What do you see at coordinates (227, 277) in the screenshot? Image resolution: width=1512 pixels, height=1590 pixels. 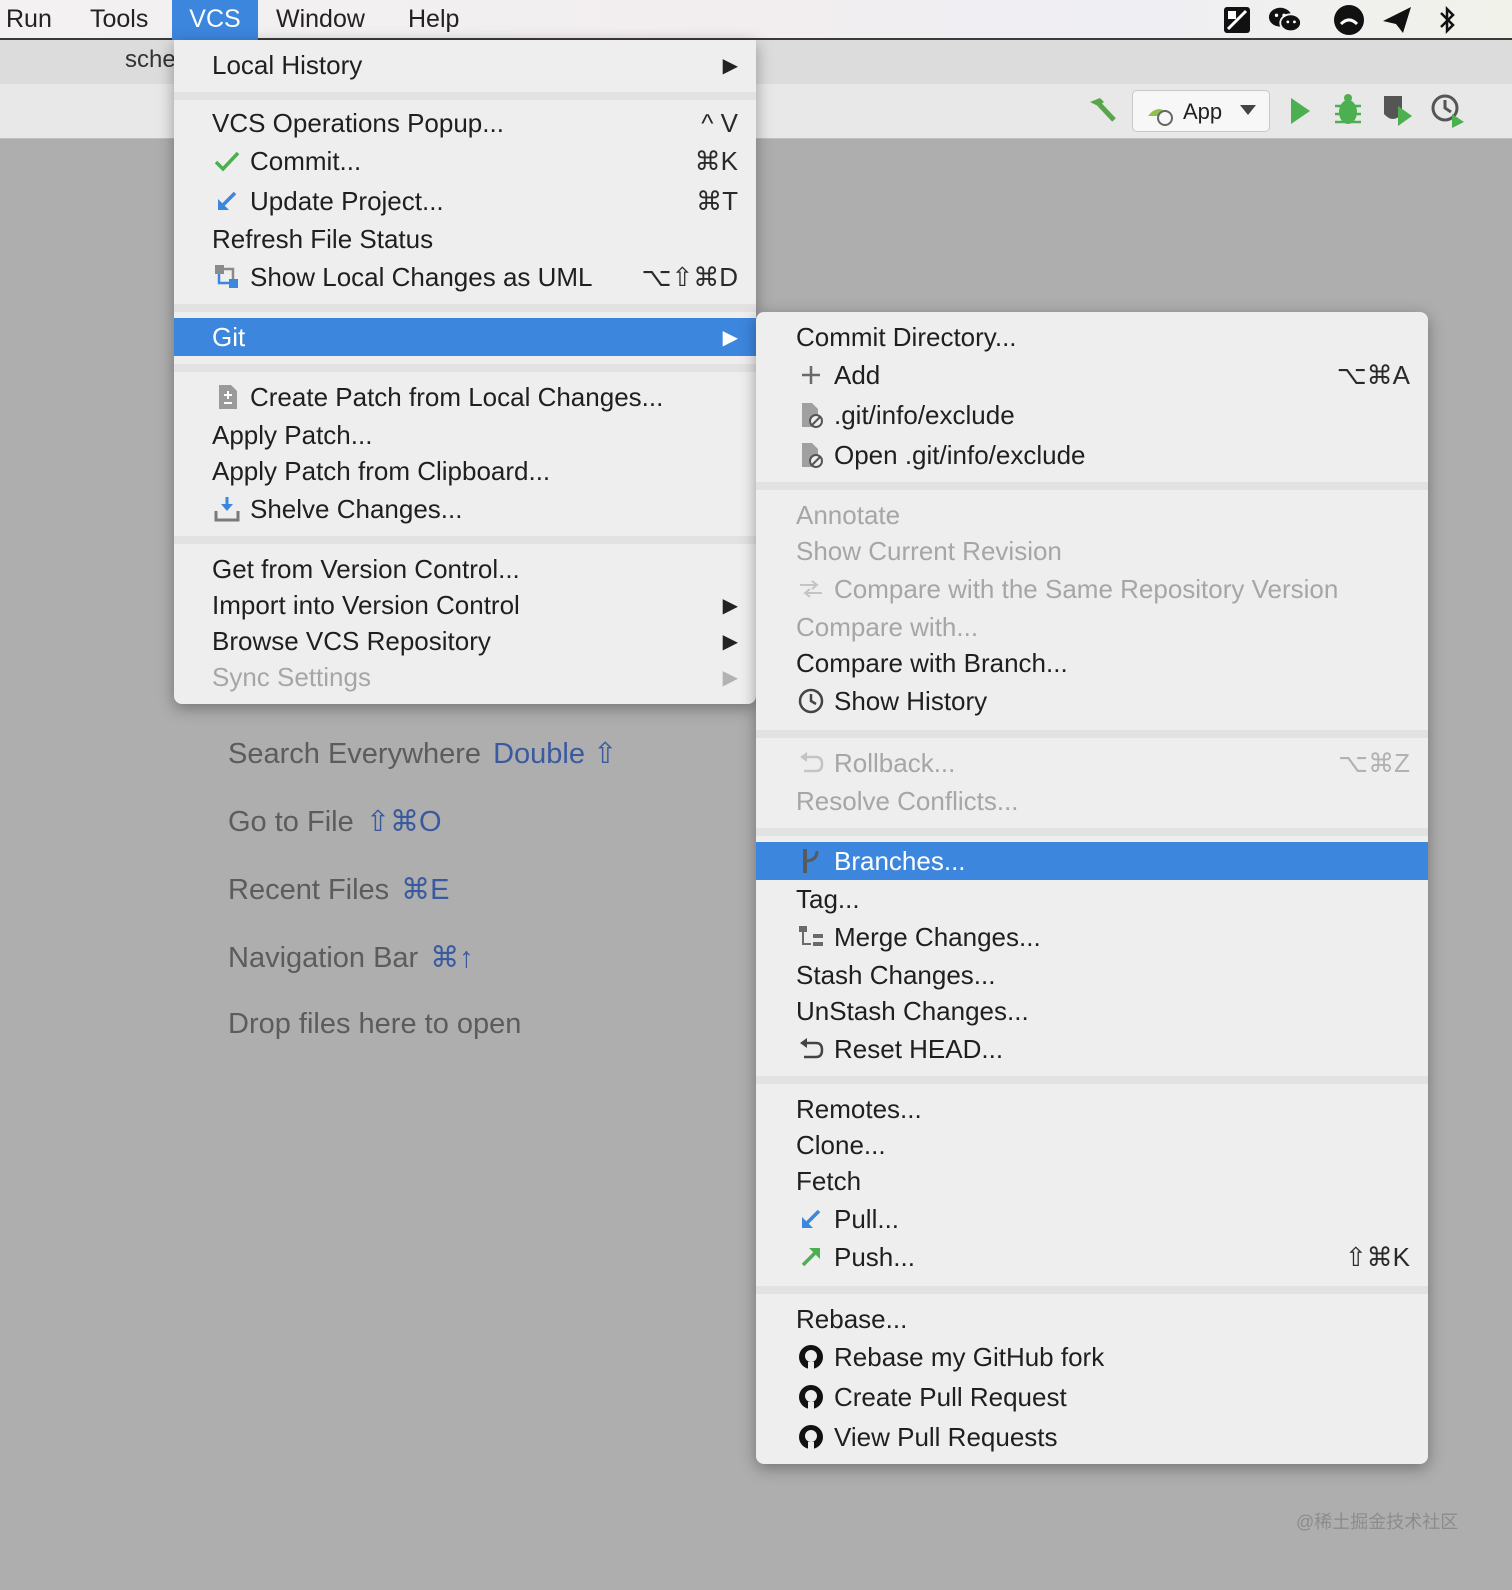 I see `uml-diagram-icon` at bounding box center [227, 277].